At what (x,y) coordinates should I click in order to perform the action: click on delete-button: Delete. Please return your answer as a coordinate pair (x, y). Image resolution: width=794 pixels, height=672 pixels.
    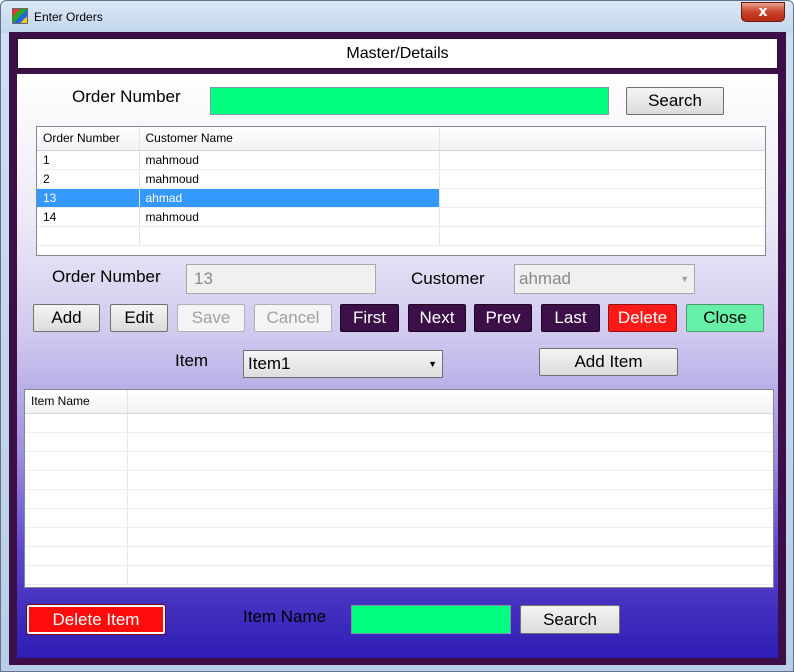
    Looking at the image, I should click on (642, 318).